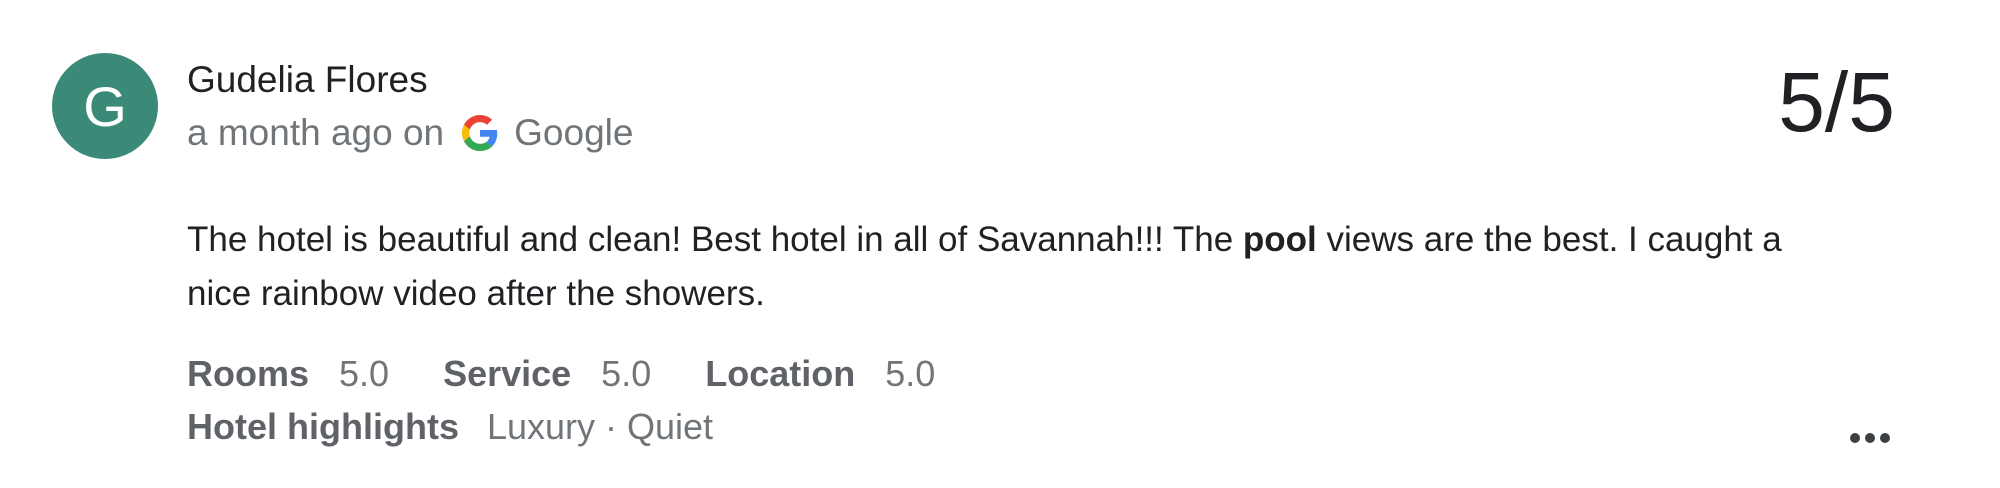 The image size is (2000, 488). I want to click on review-time: a month ago on, so click(316, 132).